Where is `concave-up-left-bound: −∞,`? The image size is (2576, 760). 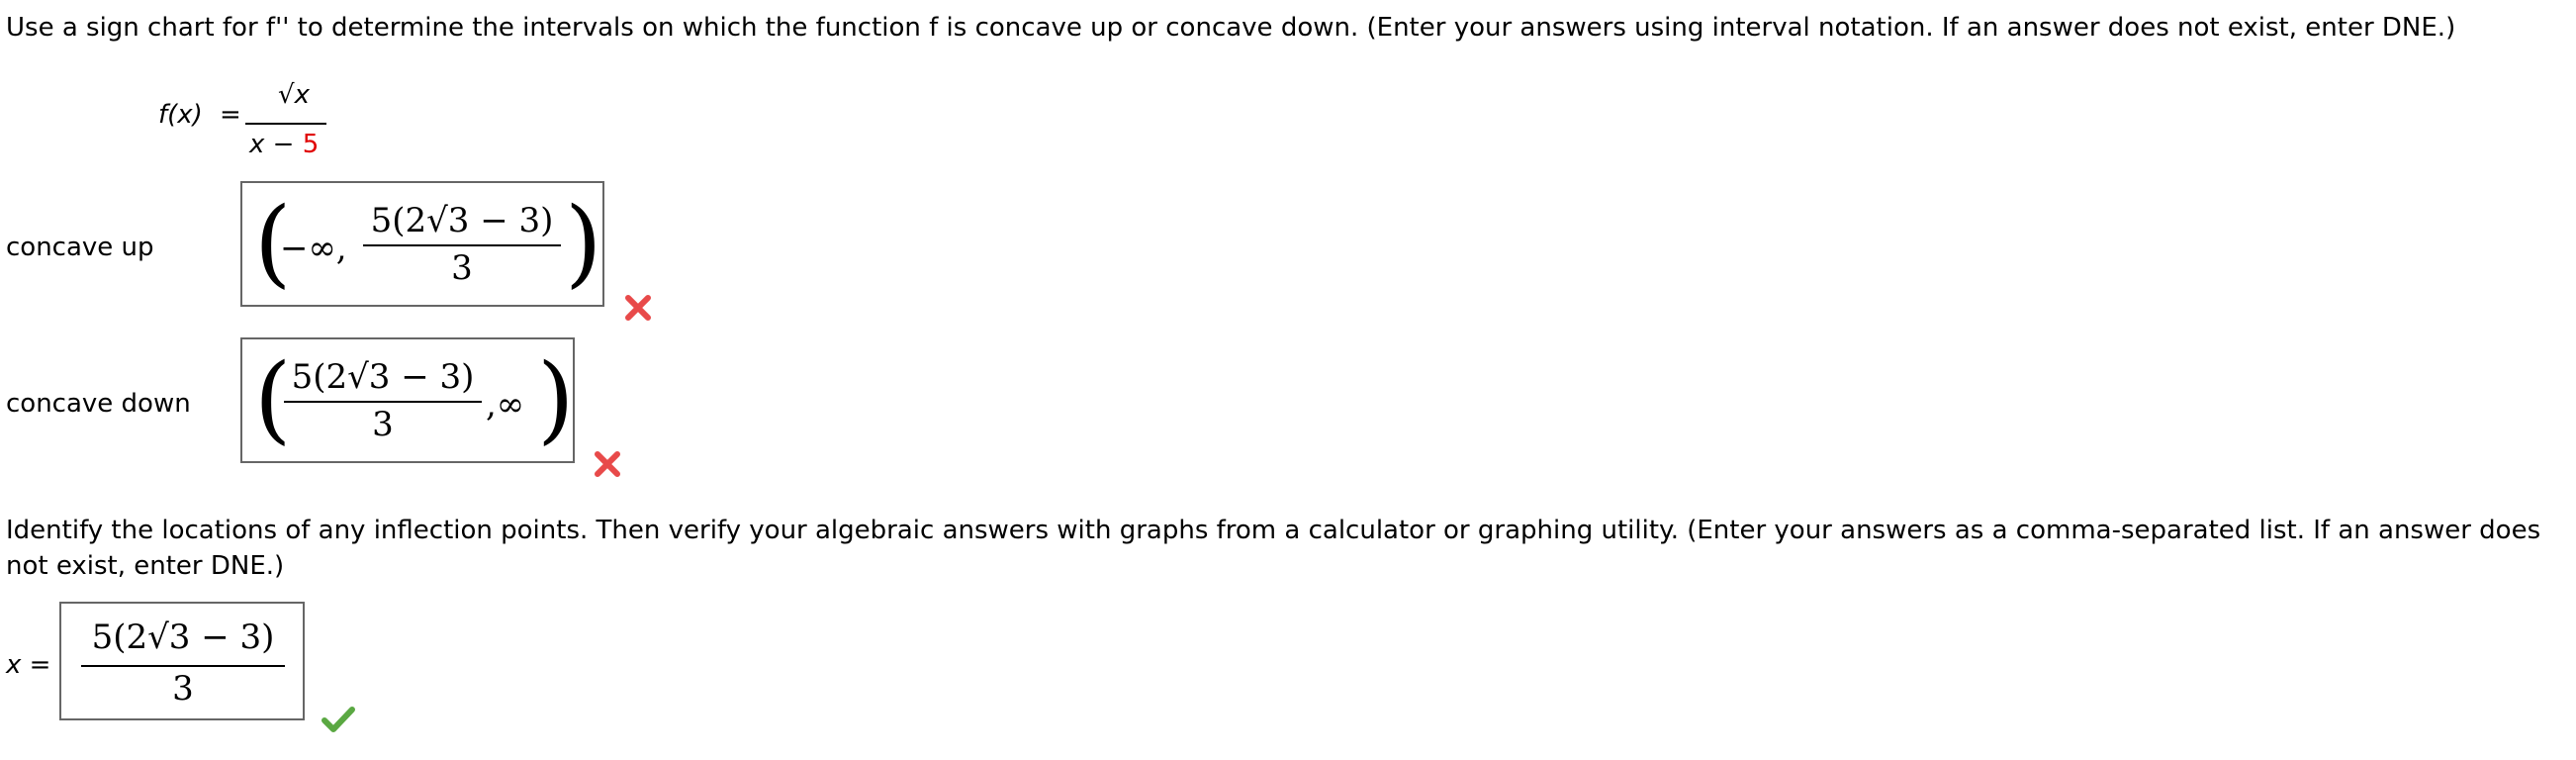
concave-up-left-bound: −∞, is located at coordinates (313, 249).